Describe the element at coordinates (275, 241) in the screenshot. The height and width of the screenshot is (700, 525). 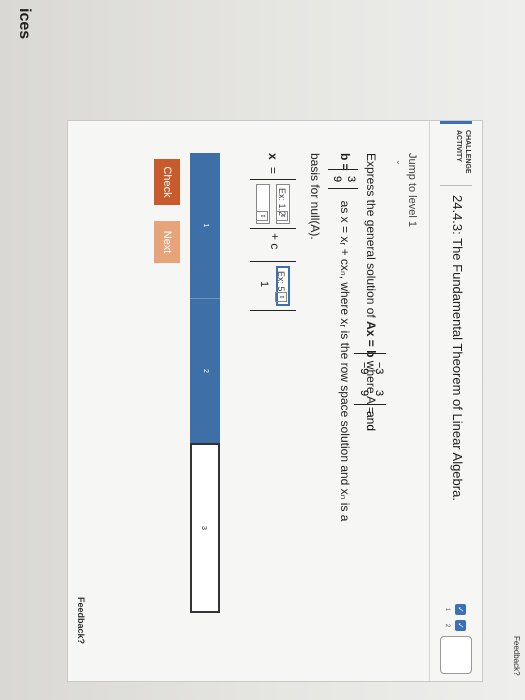
I see `plus-c-text: + c` at that location.